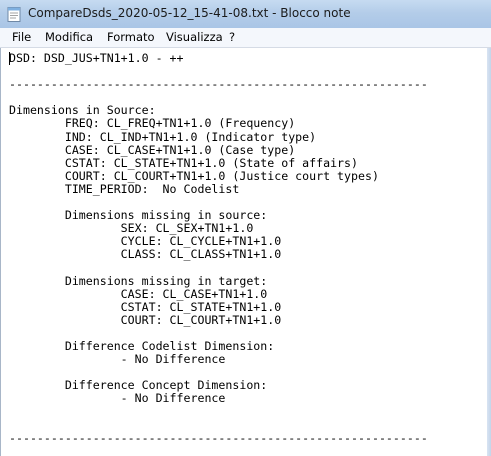 The height and width of the screenshot is (456, 491). Describe the element at coordinates (232, 37) in the screenshot. I see `menu-help: ?` at that location.